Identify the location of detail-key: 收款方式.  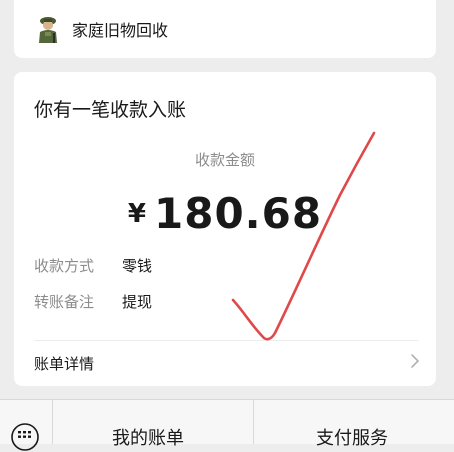
(64, 266).